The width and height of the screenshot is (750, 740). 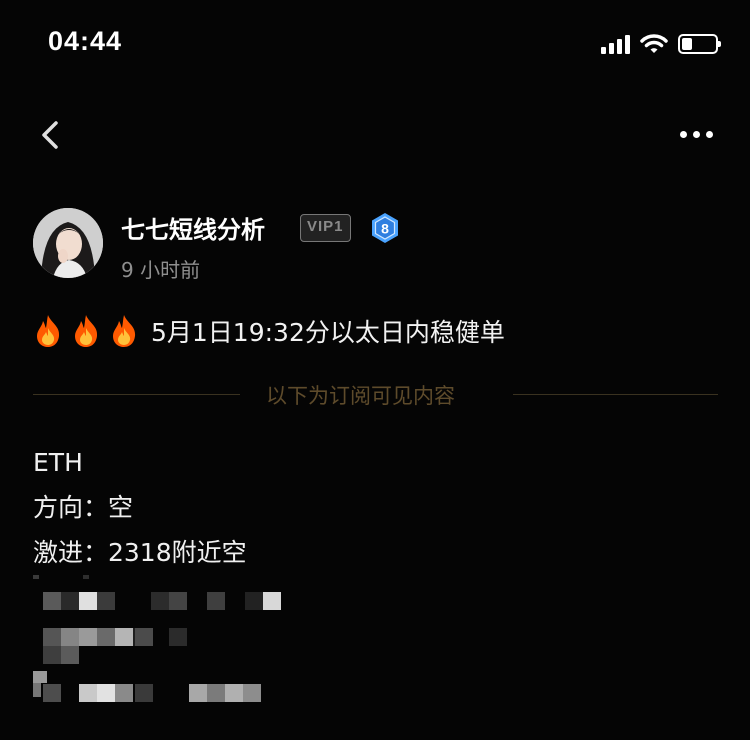 I want to click on nav-bar, so click(x=375, y=135).